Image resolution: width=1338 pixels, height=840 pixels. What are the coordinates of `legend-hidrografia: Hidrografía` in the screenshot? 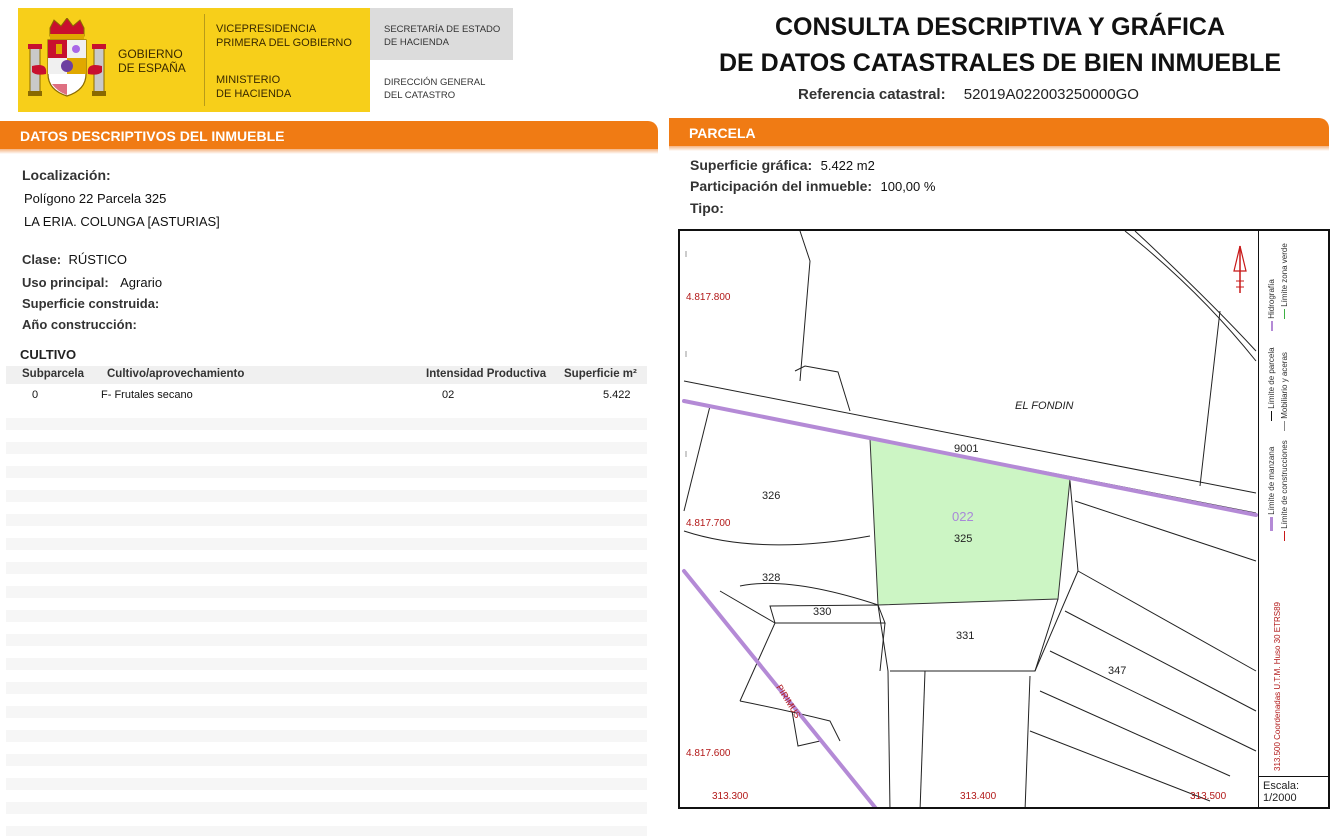 It's located at (1271, 305).